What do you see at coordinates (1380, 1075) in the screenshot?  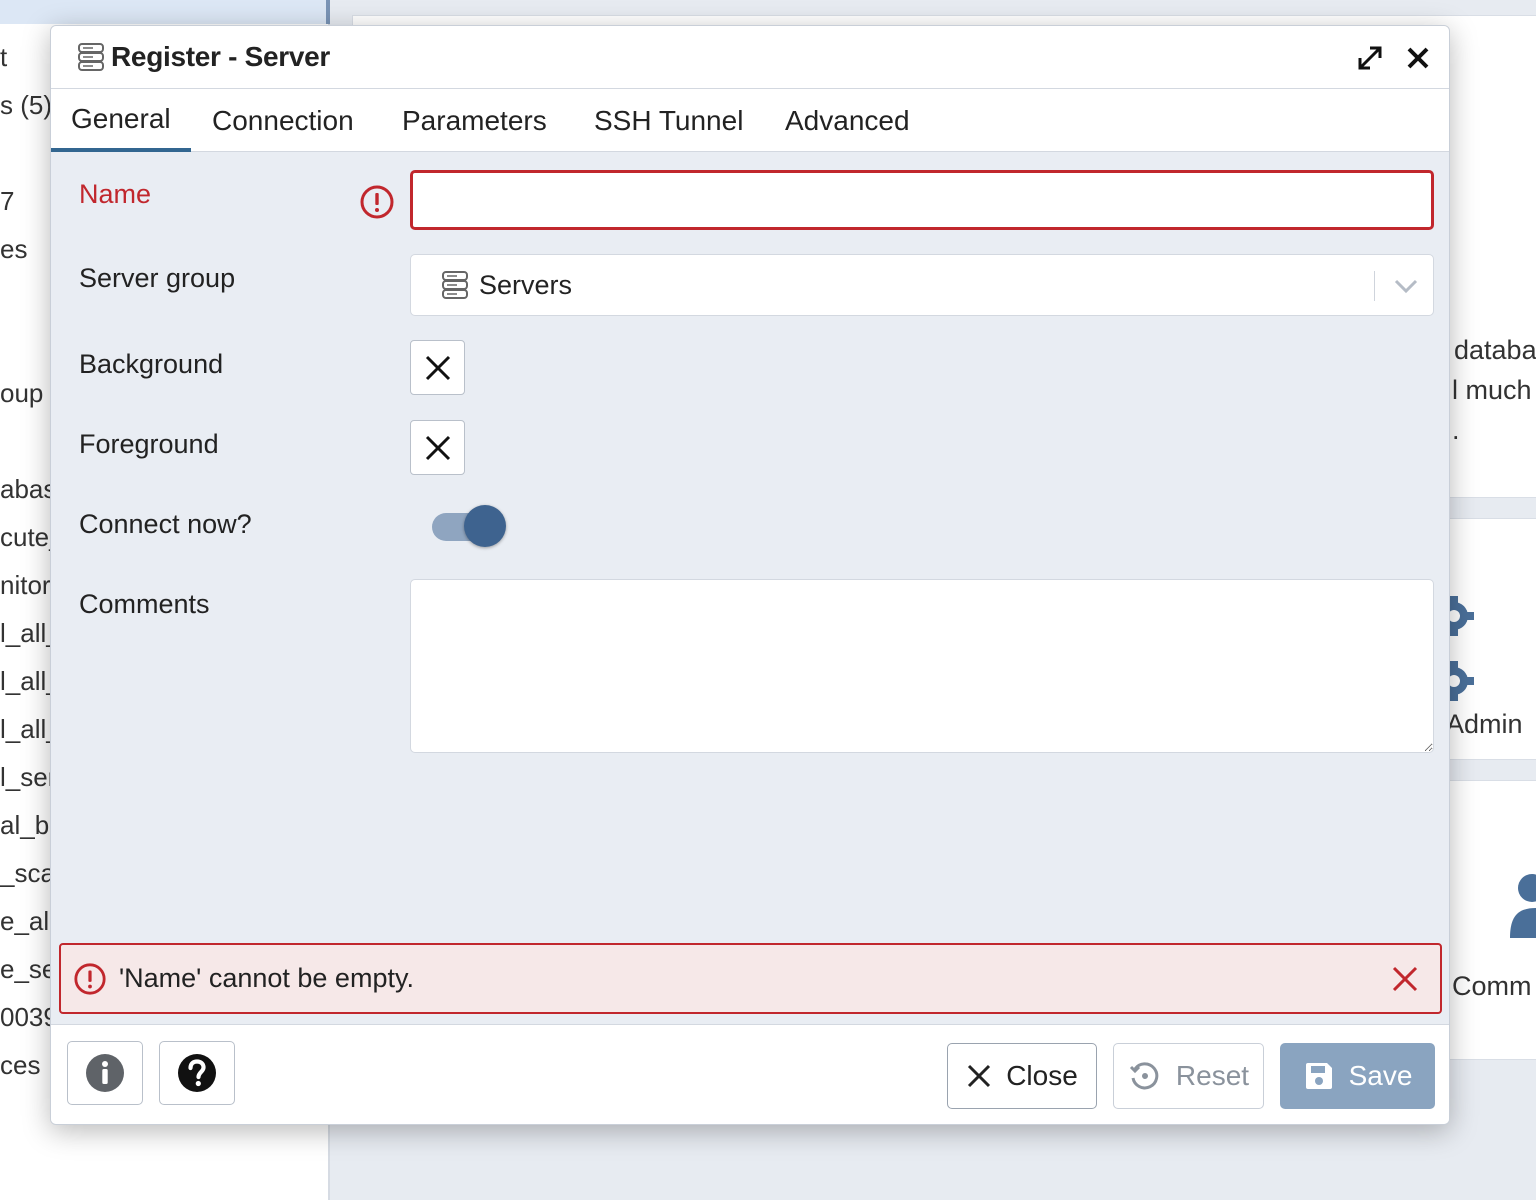 I see `save-button-label: Save` at bounding box center [1380, 1075].